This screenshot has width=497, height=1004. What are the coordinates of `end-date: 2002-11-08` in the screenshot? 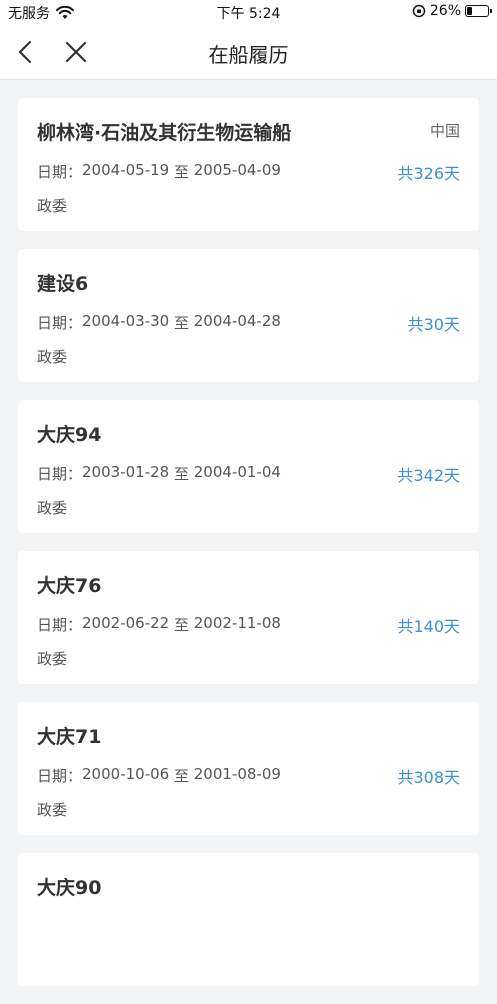 It's located at (237, 623).